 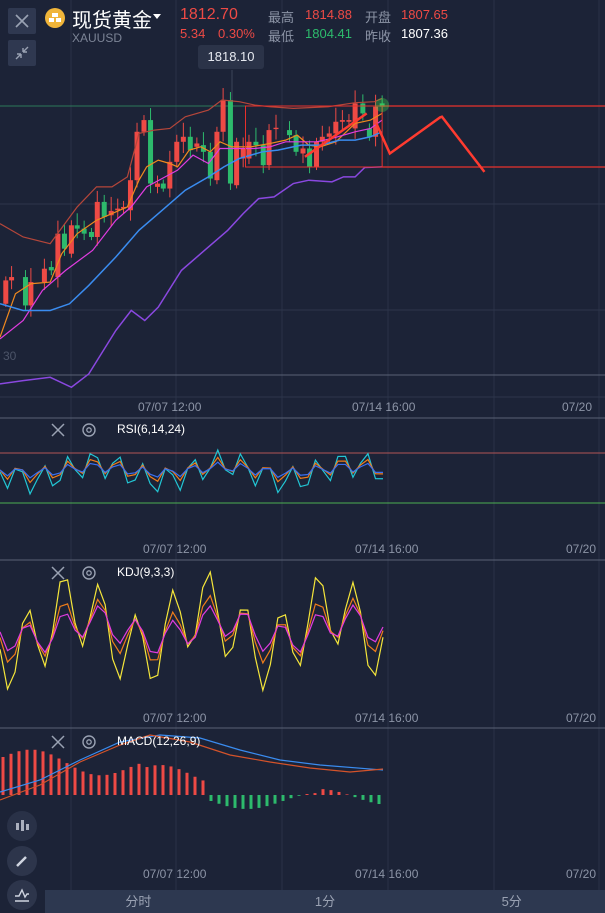 I want to click on pencil-icon, so click(x=21, y=861).